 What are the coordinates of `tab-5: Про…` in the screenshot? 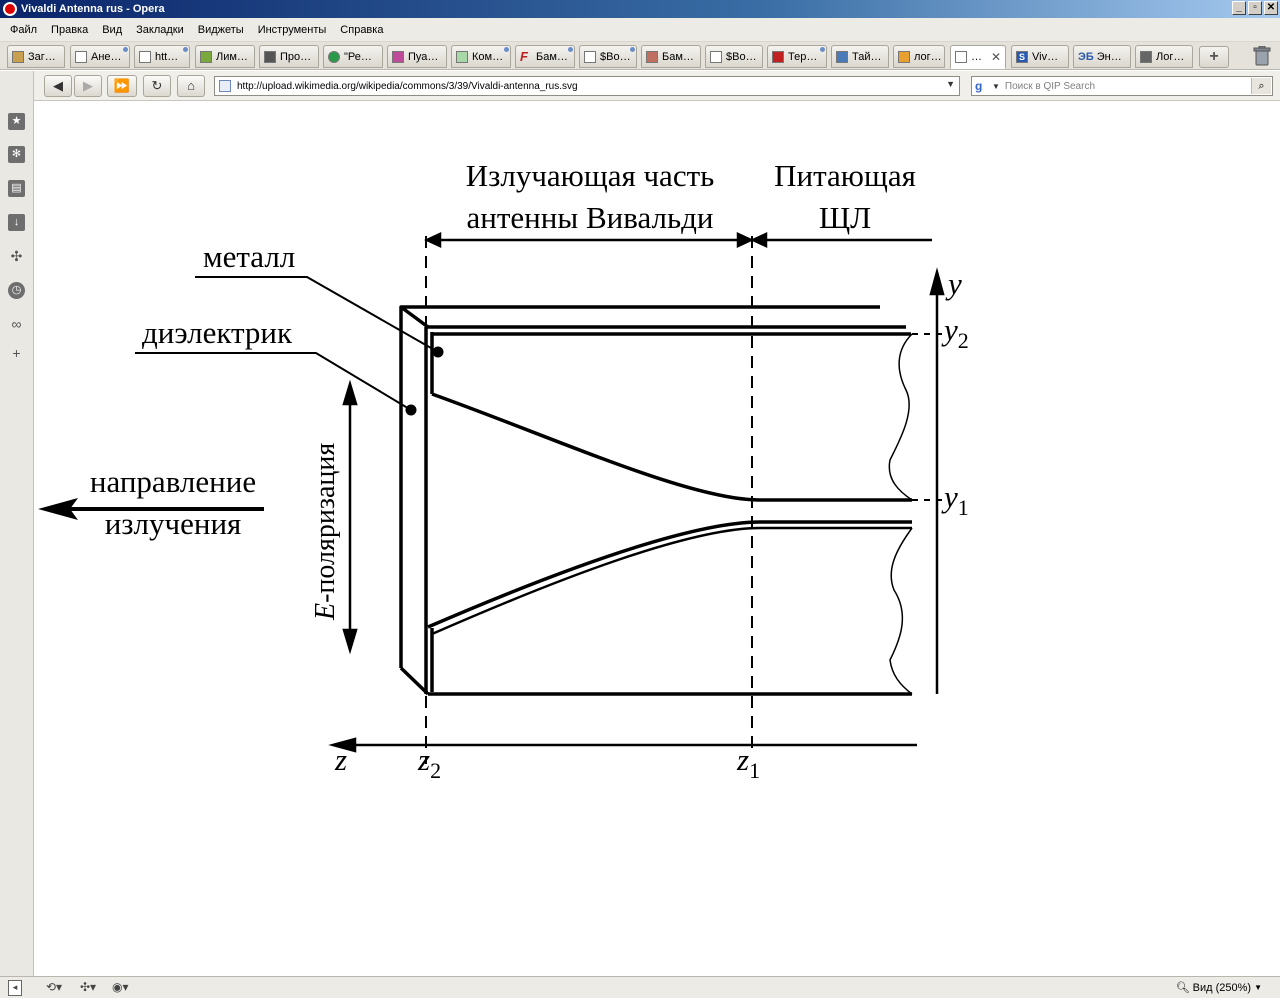 It's located at (289, 56).